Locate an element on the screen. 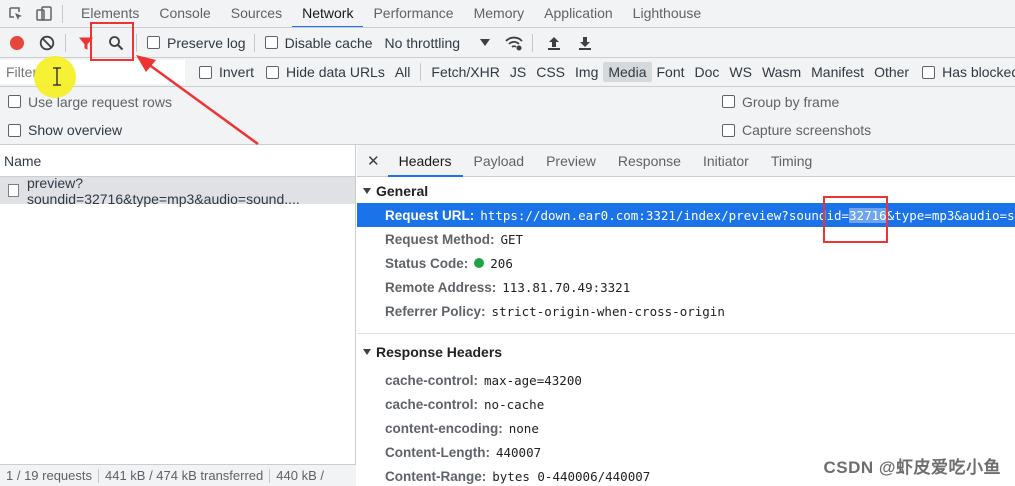  hide-data-urls-checkbox: Hide data URLs is located at coordinates (325, 72).